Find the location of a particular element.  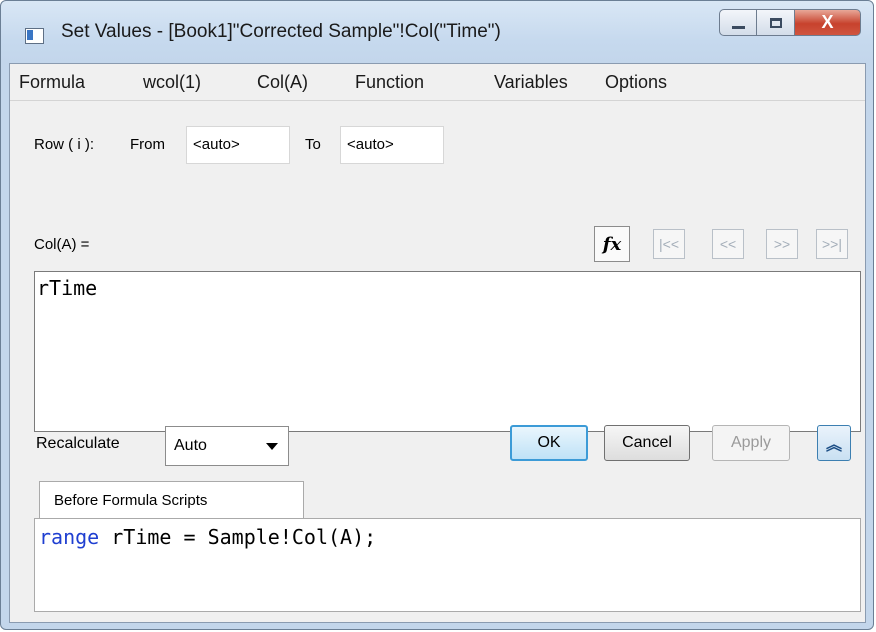

recalculate-value: Auto is located at coordinates (190, 445).